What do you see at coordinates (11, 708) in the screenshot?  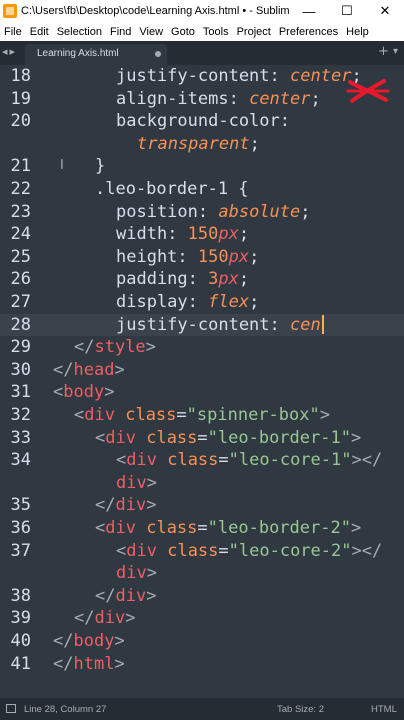 I see `panel-toggle-icon` at bounding box center [11, 708].